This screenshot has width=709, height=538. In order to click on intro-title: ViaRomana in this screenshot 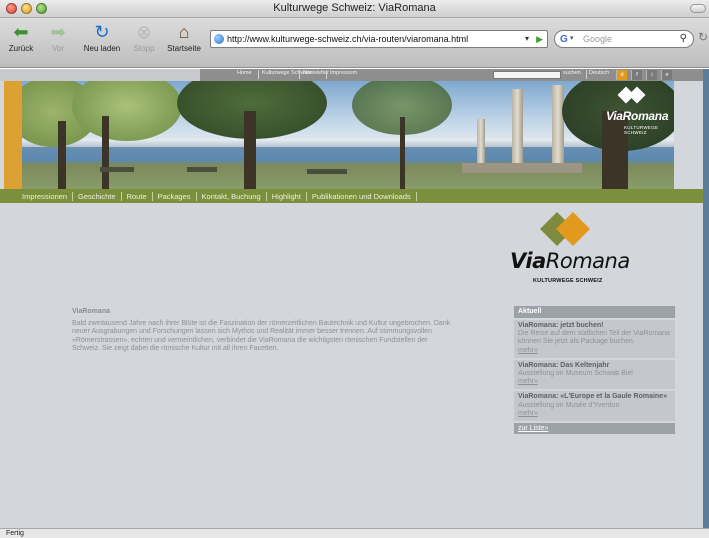, I will do `click(91, 311)`.